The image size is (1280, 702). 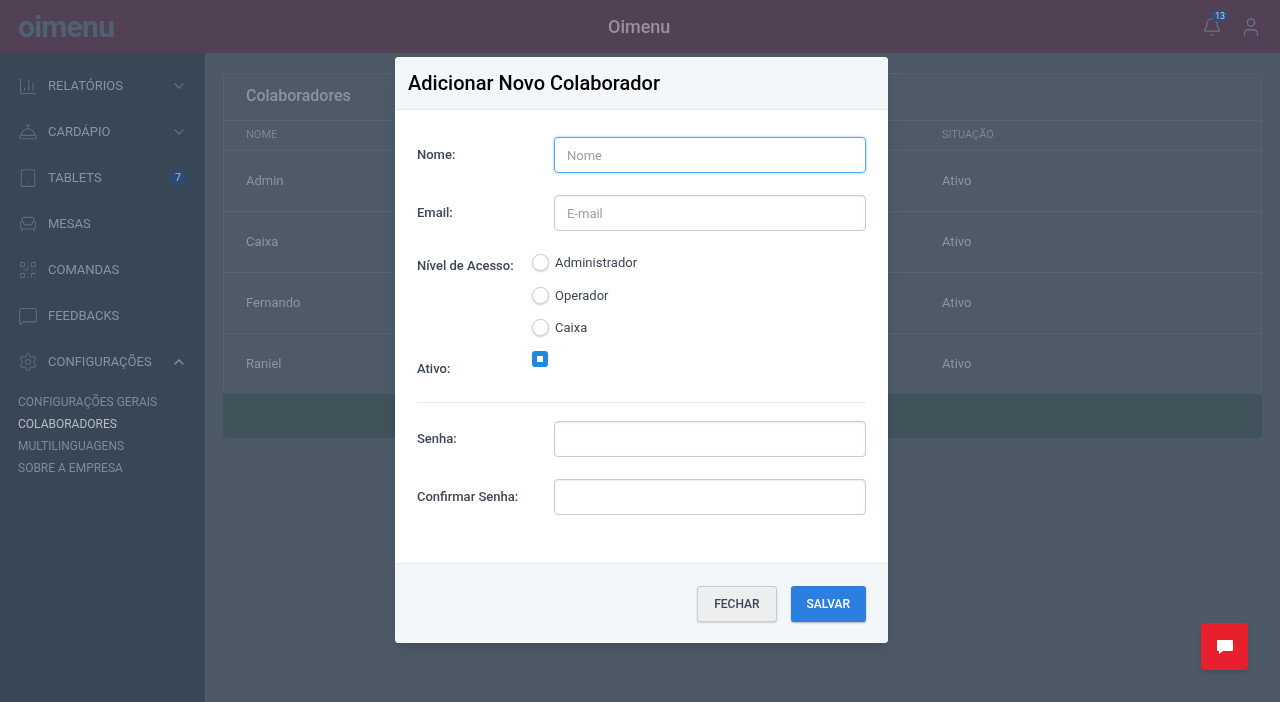 I want to click on field-label: Email:, so click(x=435, y=213).